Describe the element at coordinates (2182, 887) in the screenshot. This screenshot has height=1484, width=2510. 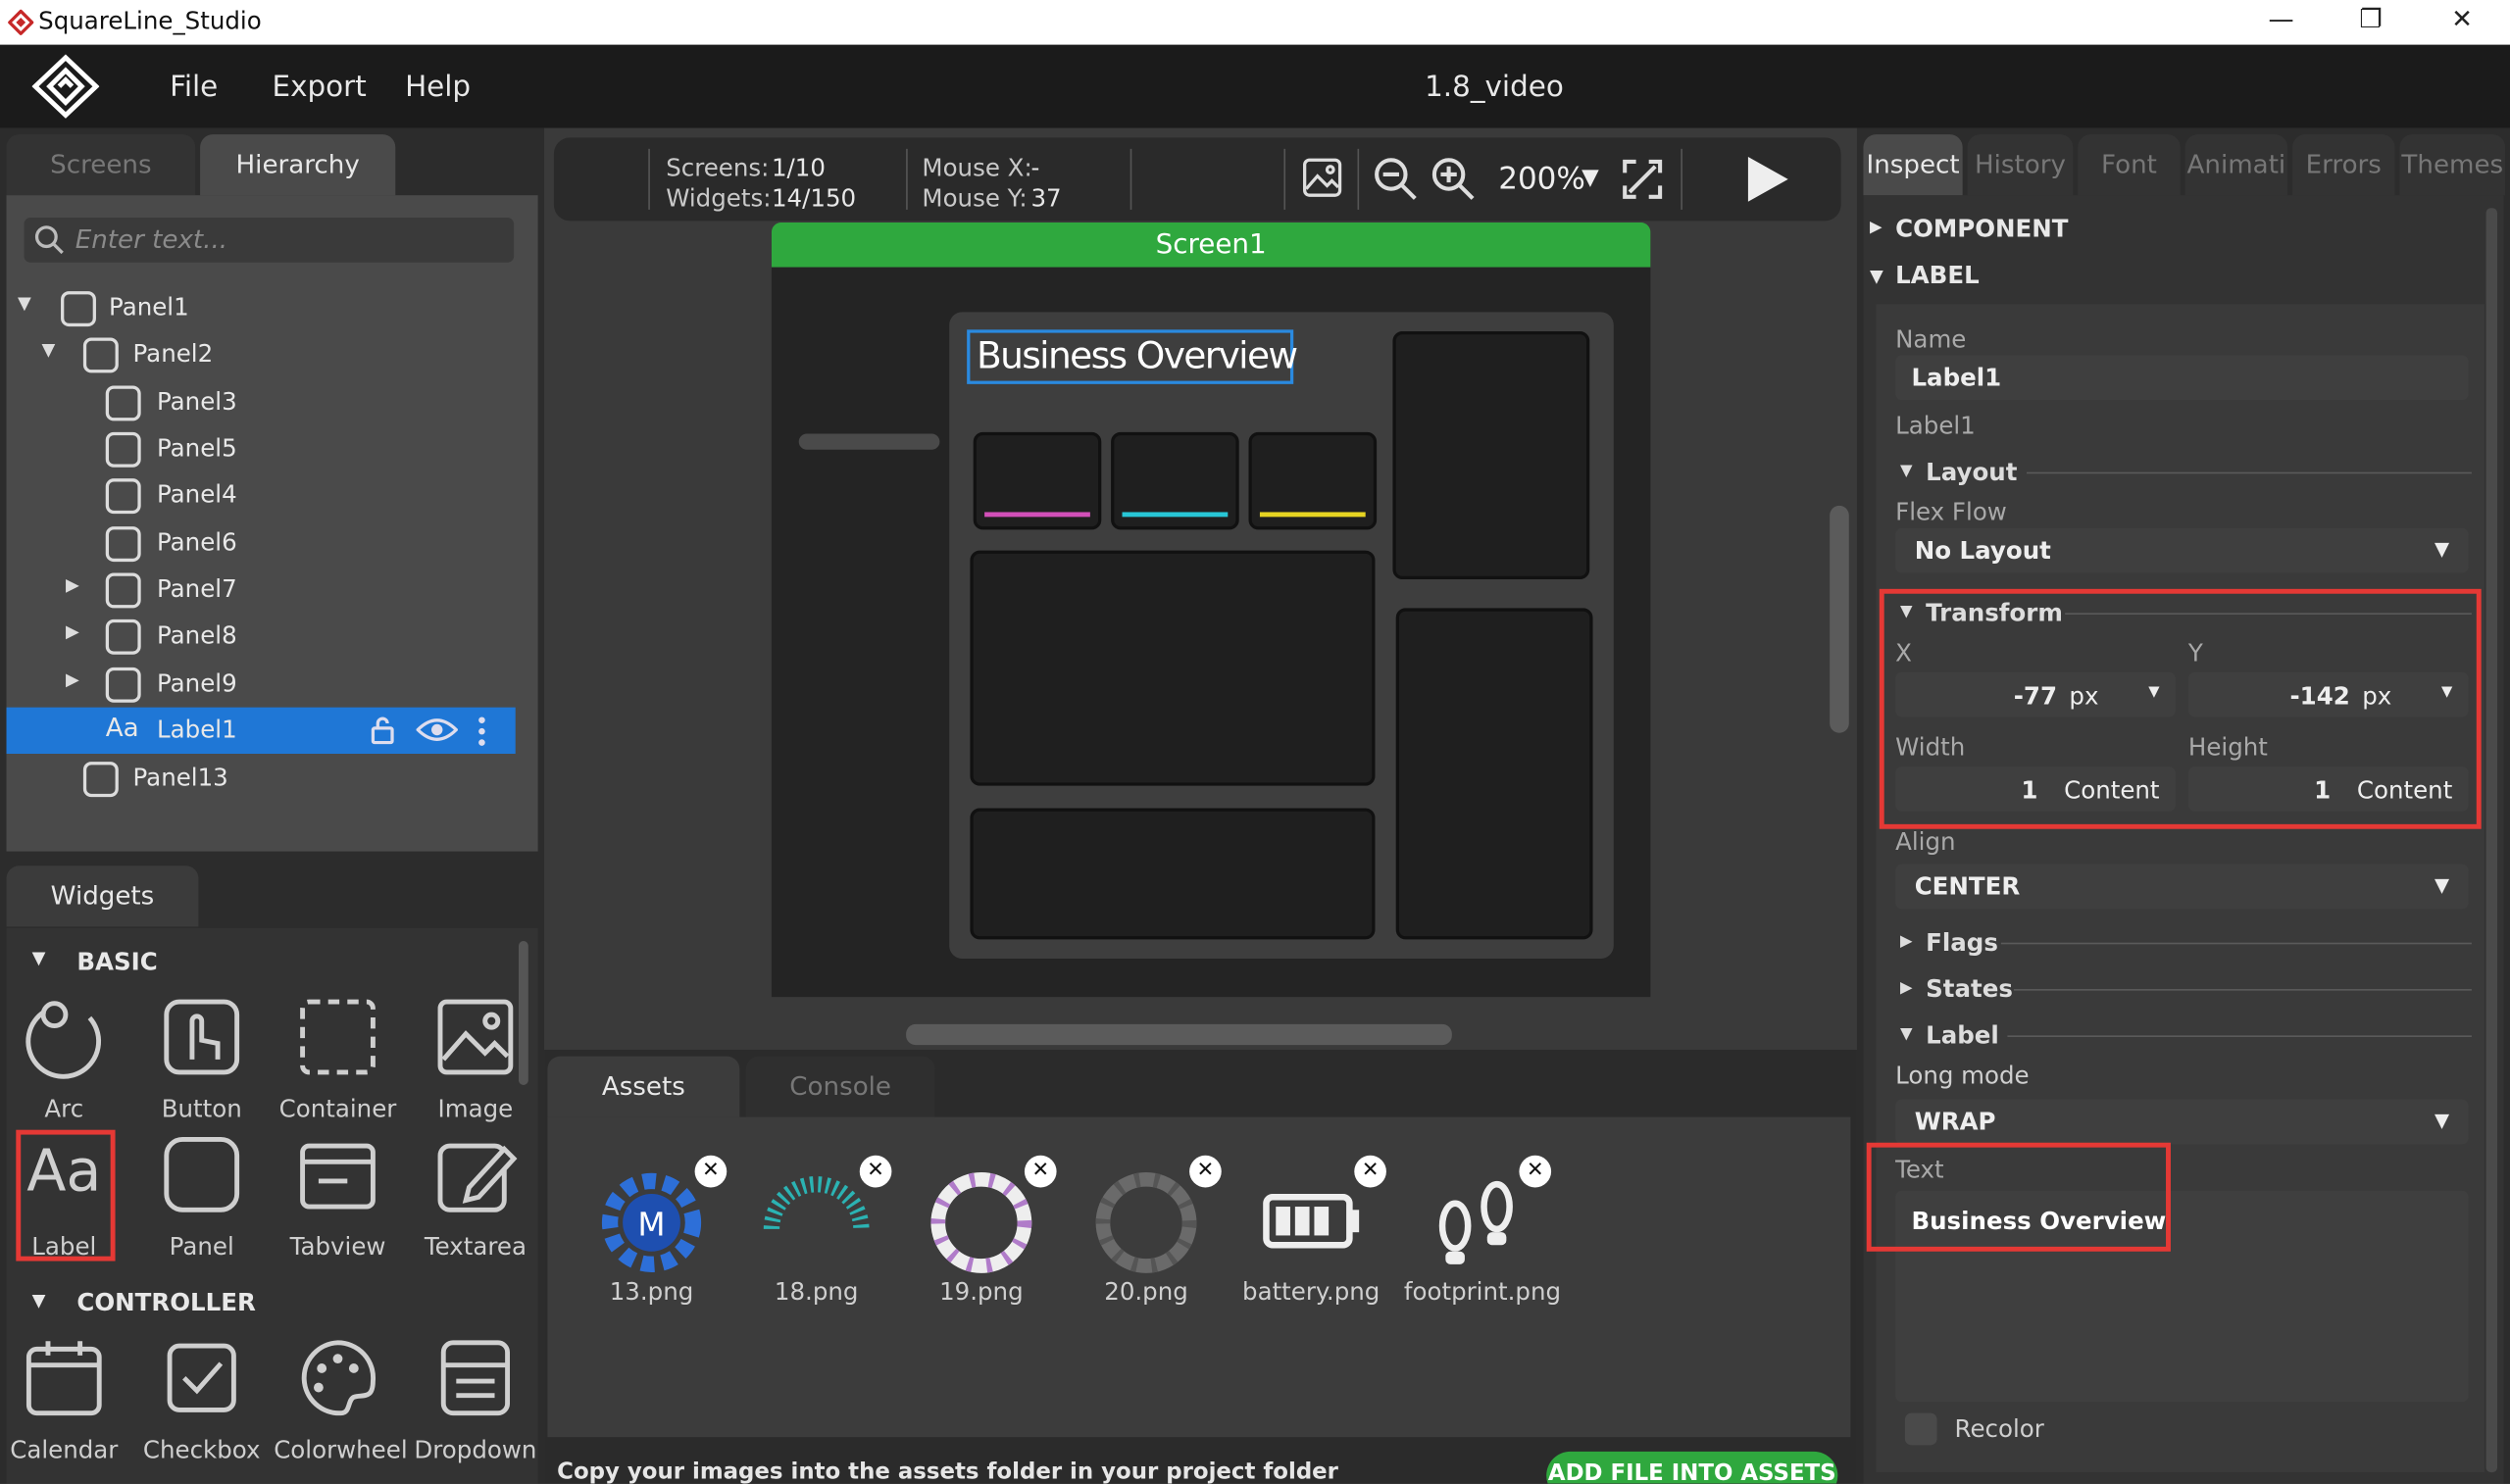
I see `align-select: CENTER ▼` at that location.